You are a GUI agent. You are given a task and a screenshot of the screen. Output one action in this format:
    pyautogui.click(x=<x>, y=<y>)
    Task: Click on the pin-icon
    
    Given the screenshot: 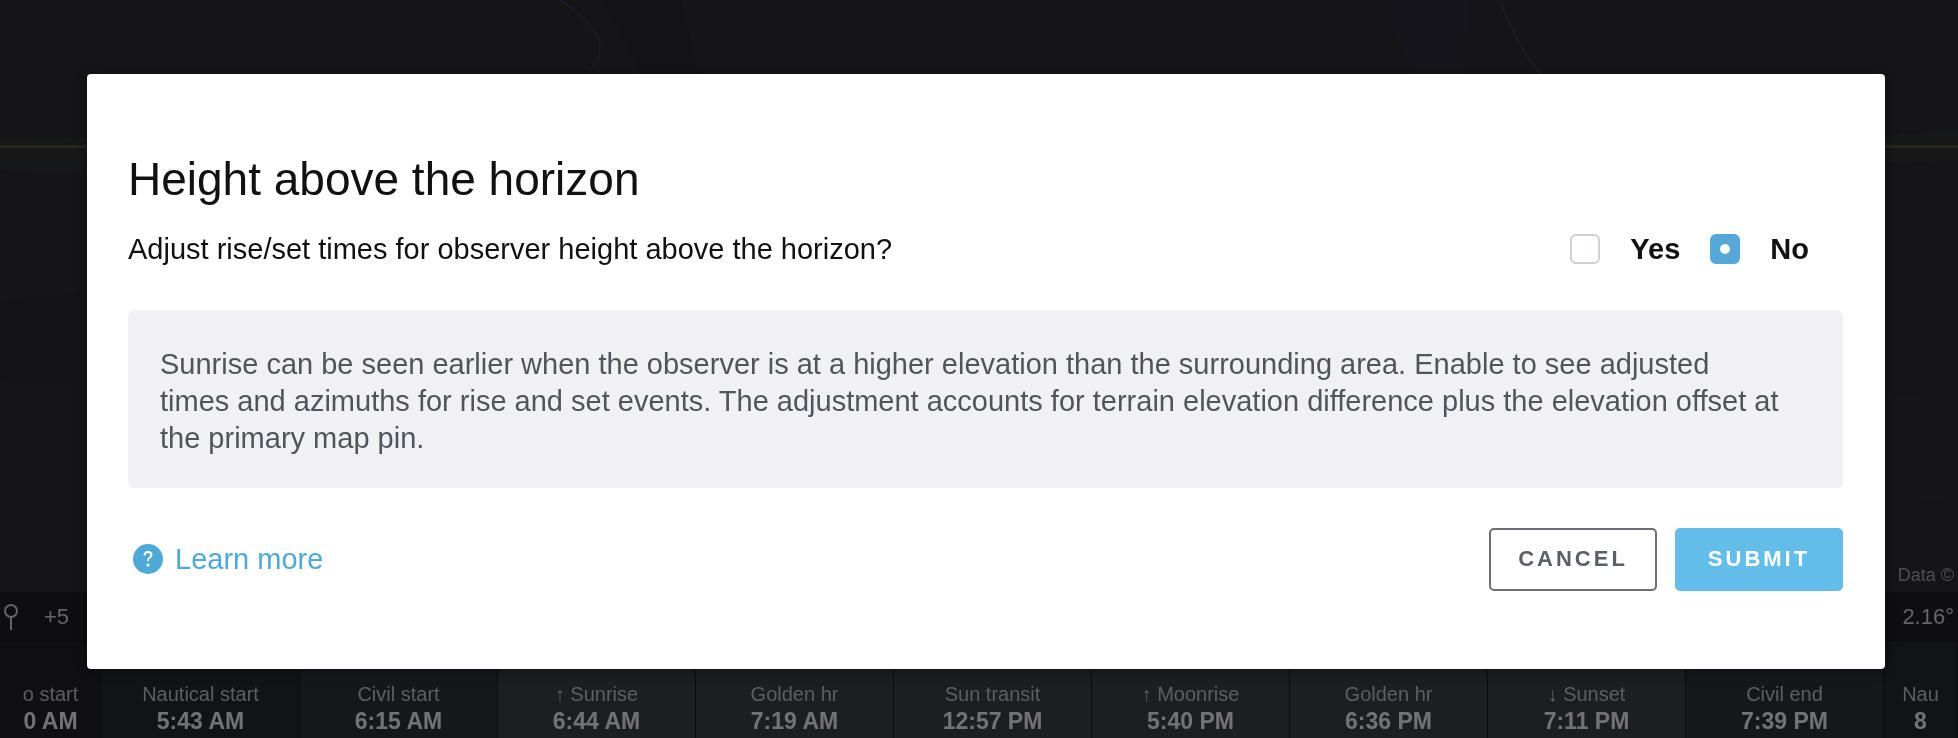 What is the action you would take?
    pyautogui.click(x=11, y=617)
    